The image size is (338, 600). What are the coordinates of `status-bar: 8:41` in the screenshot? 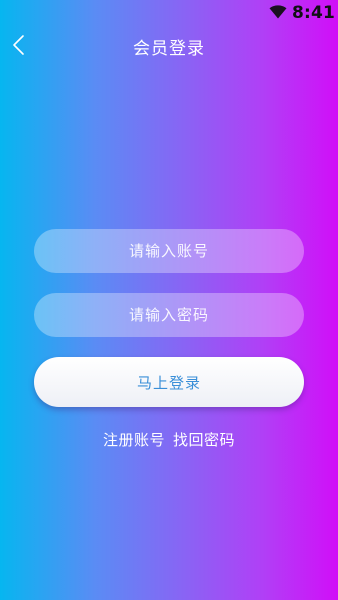 It's located at (169, 13).